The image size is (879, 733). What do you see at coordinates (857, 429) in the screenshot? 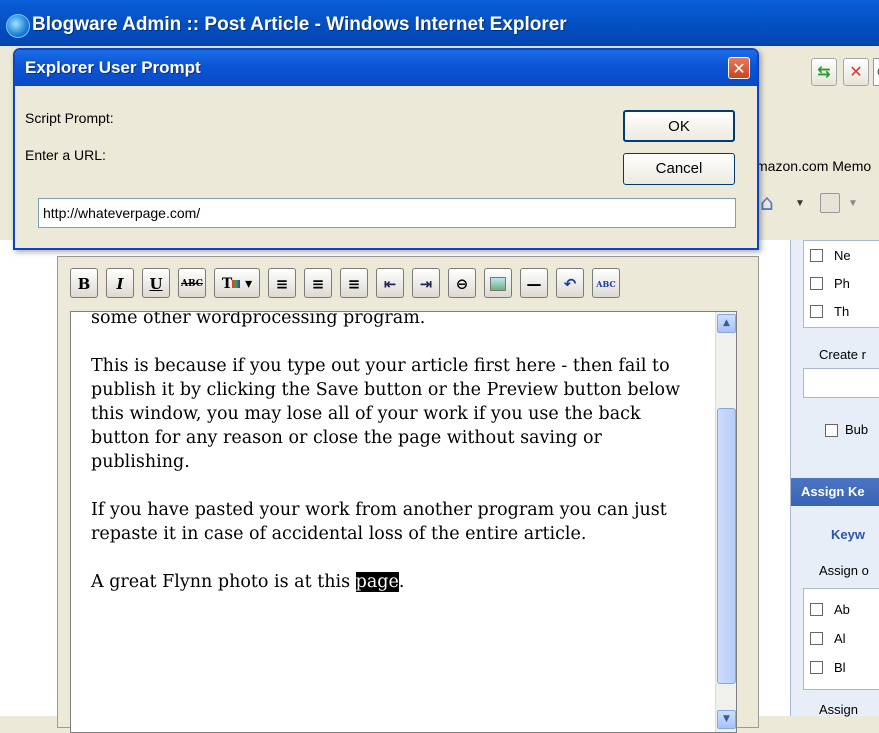
I see `bubble-label: Bub` at bounding box center [857, 429].